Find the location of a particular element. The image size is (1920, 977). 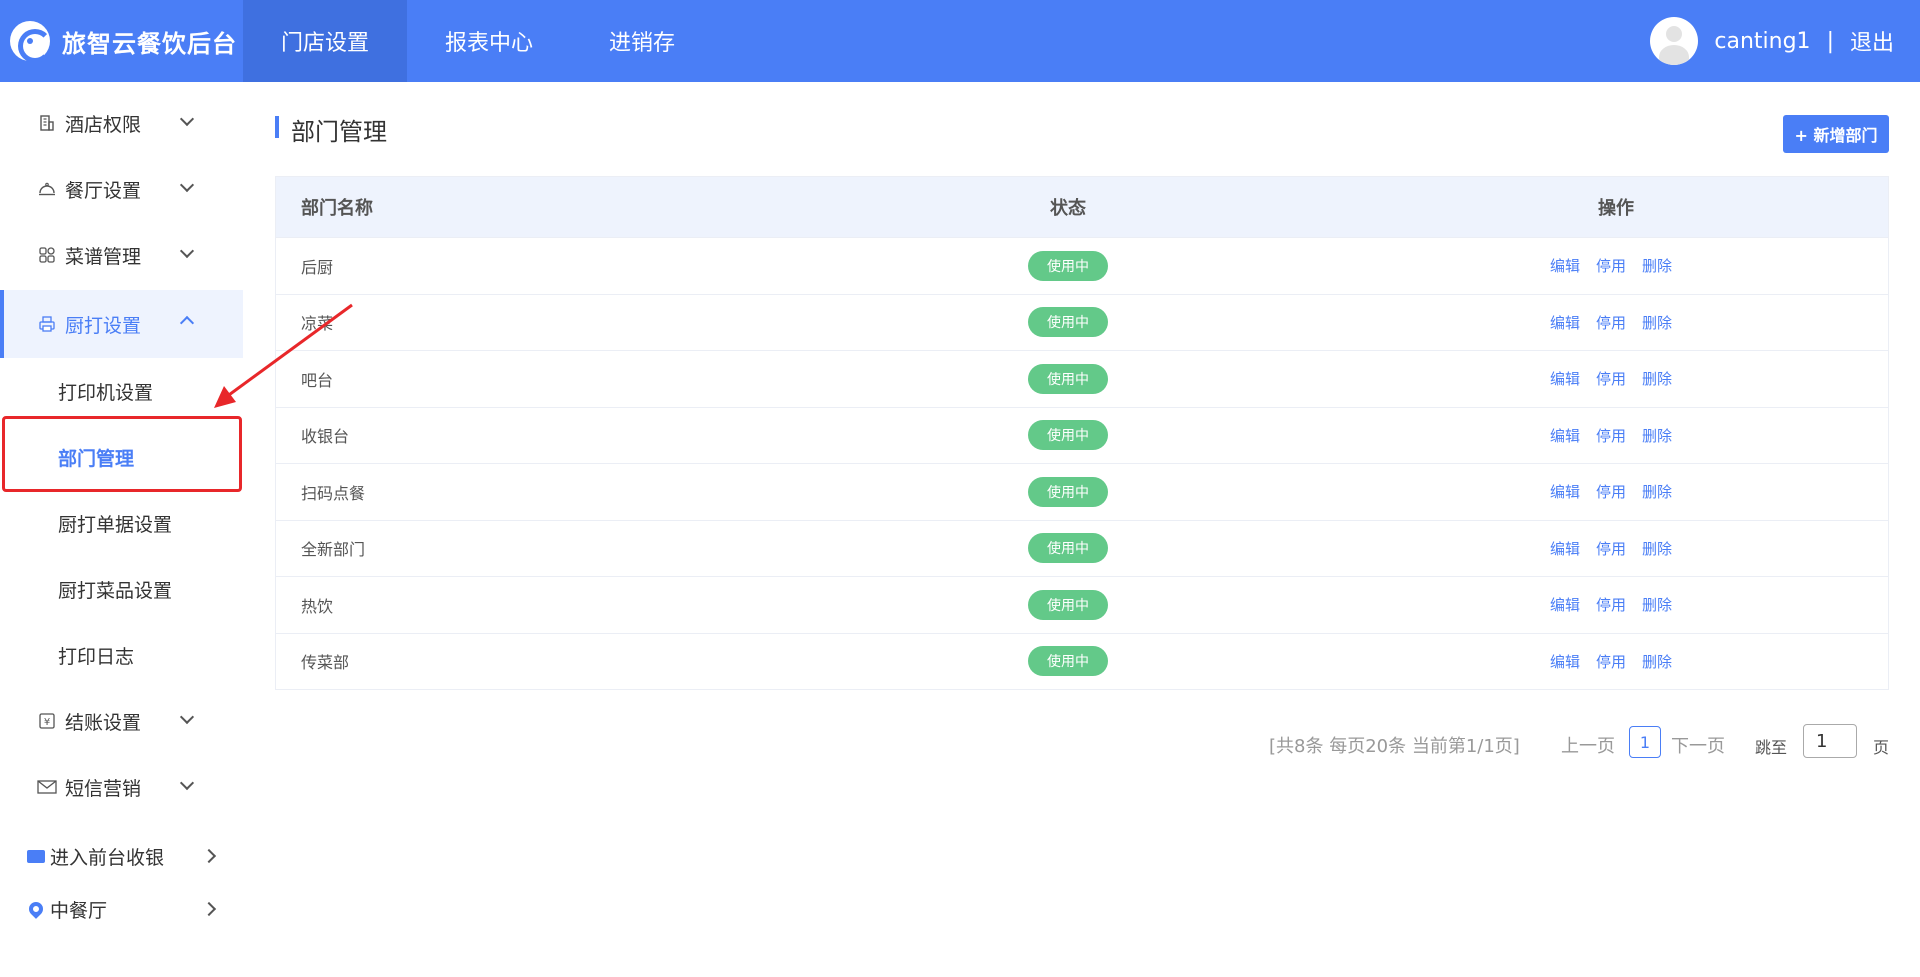

table-row: 收银台 使用中 编辑 停用 删除 is located at coordinates (1082, 435).